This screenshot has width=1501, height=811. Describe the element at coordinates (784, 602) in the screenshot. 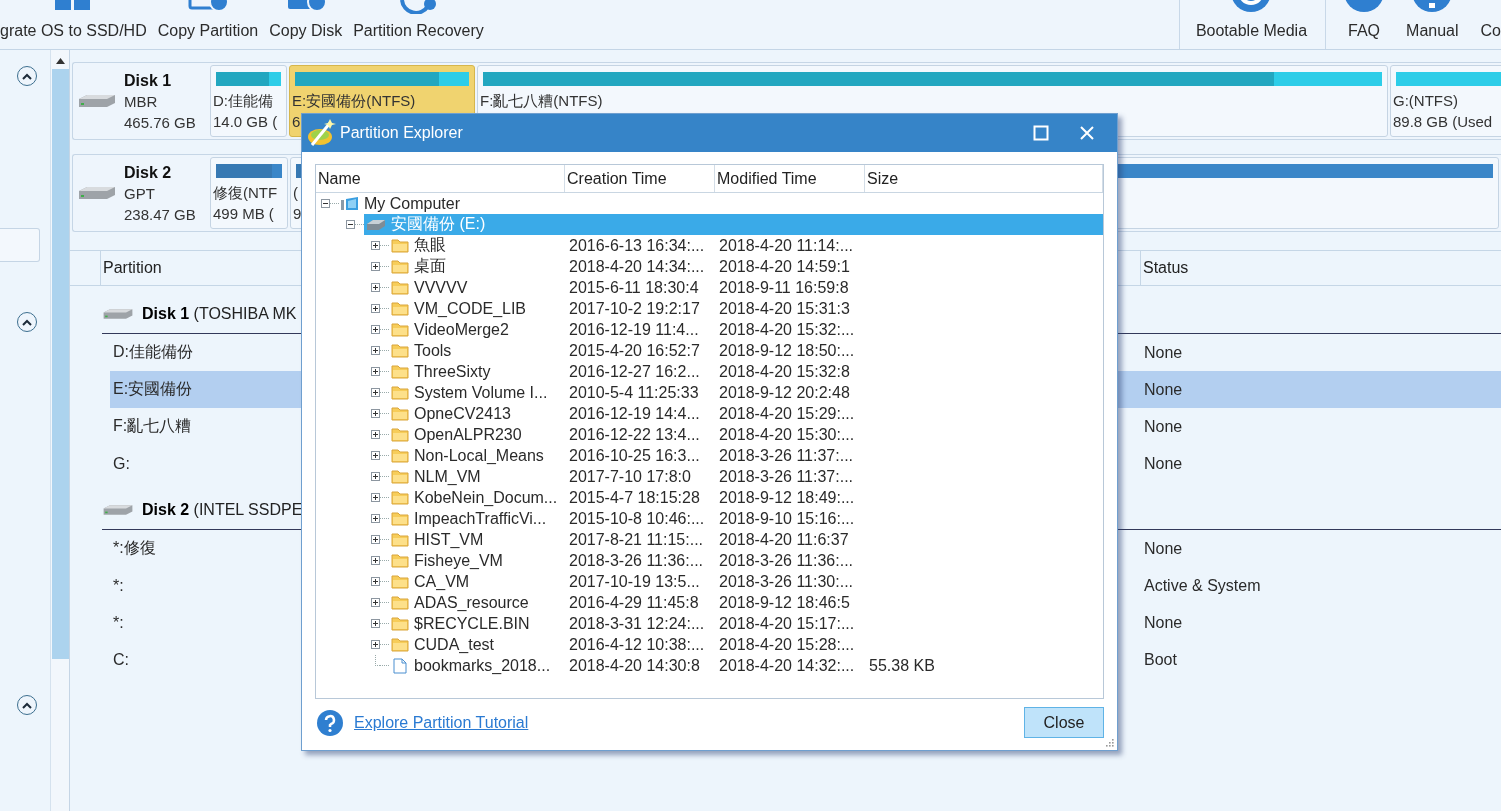

I see `table-cell-text: 2018-9-12 18:46:5` at that location.